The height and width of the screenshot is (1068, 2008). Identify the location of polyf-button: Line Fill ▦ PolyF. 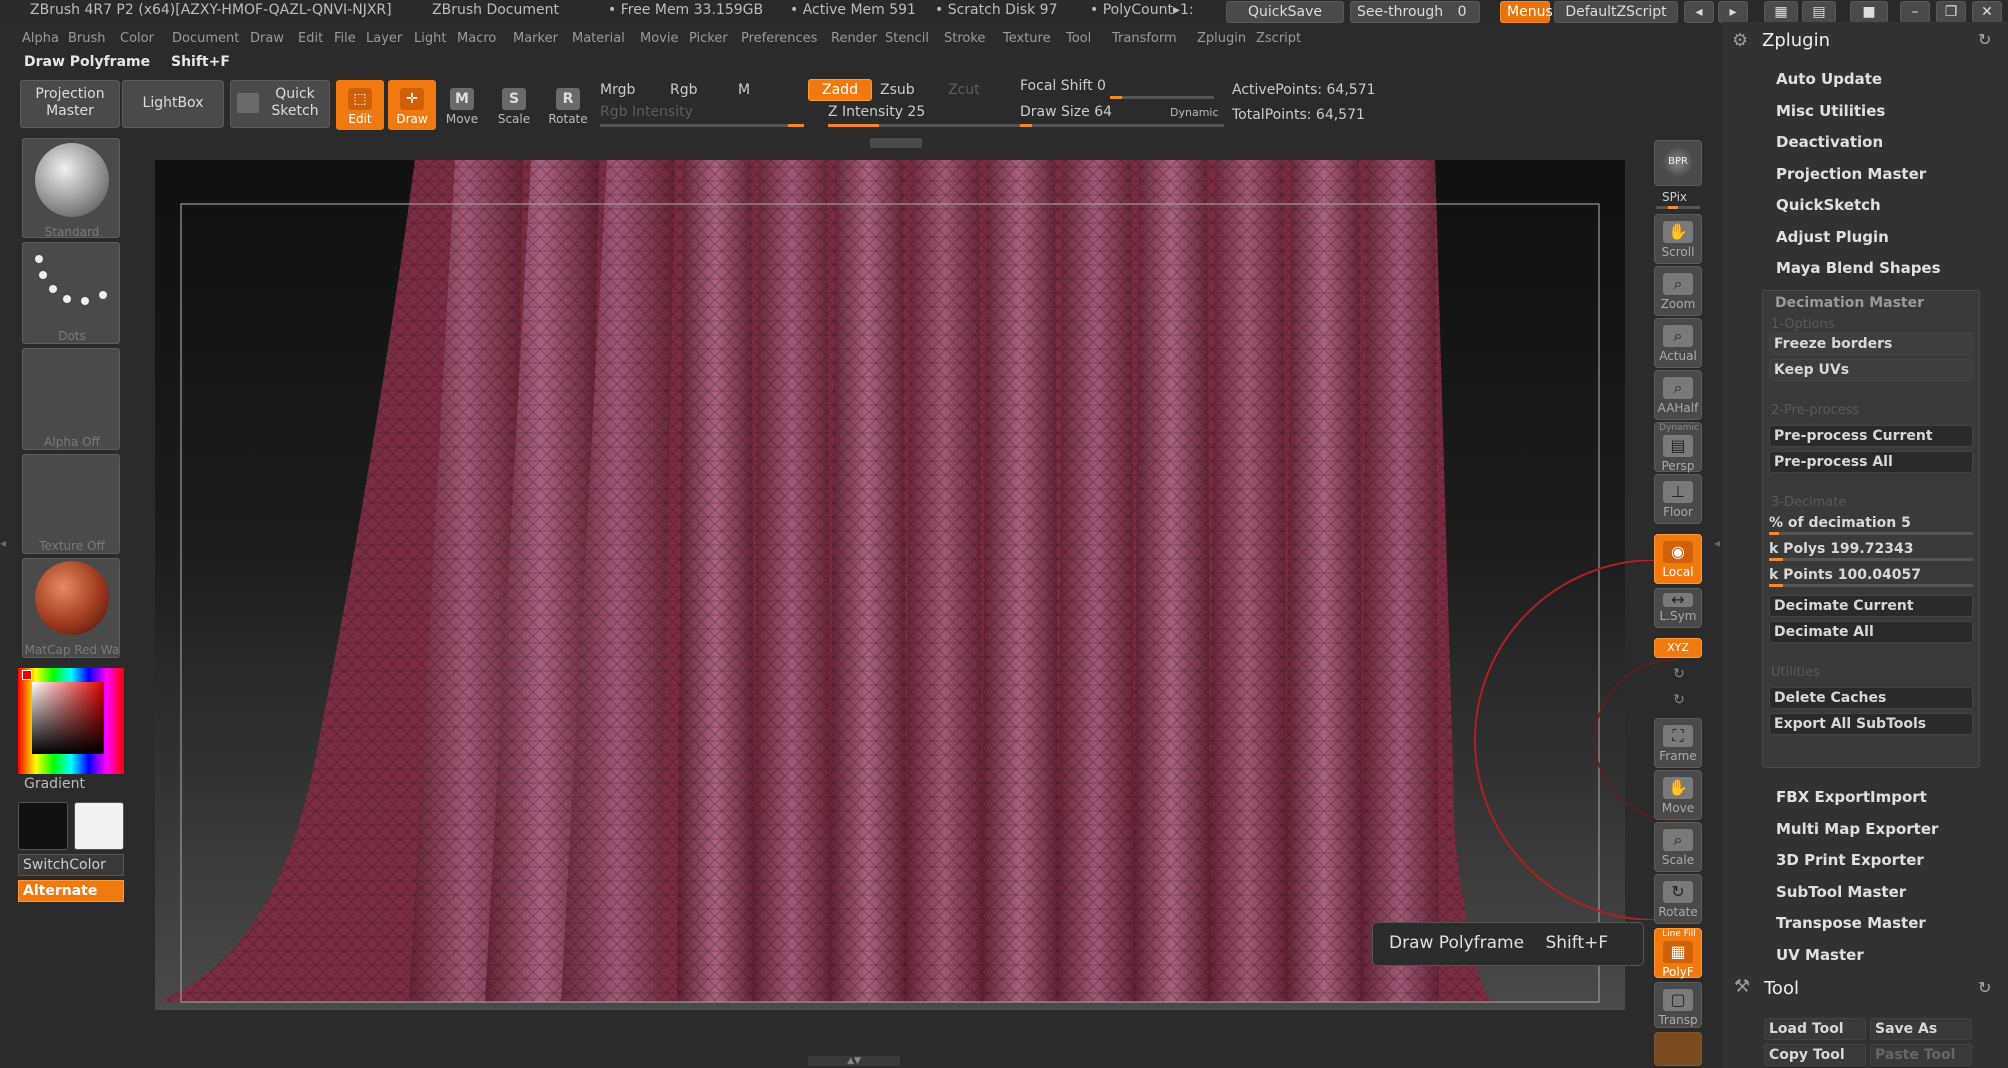
(1678, 953).